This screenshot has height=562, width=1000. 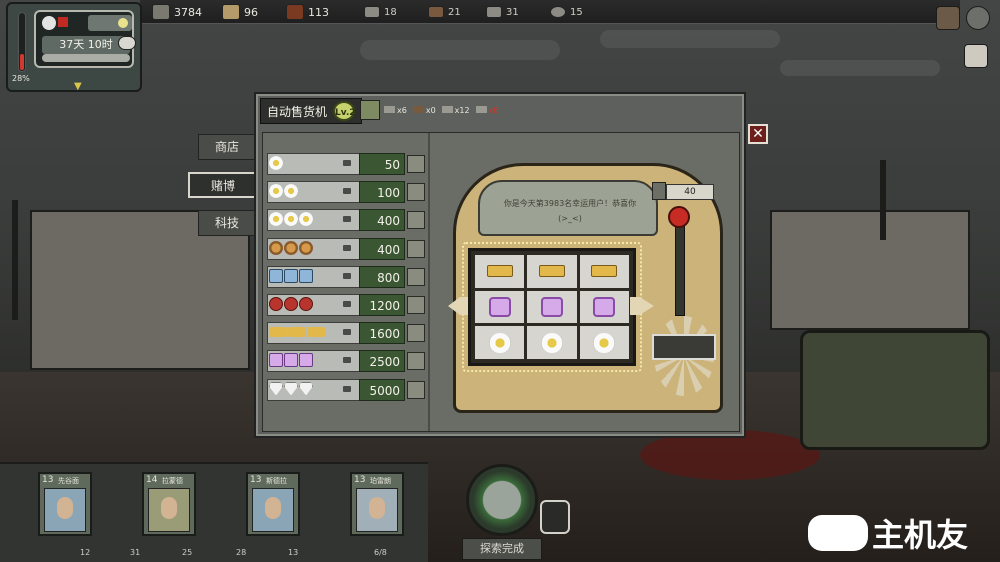 I want to click on material-leather: 21, so click(x=444, y=12).